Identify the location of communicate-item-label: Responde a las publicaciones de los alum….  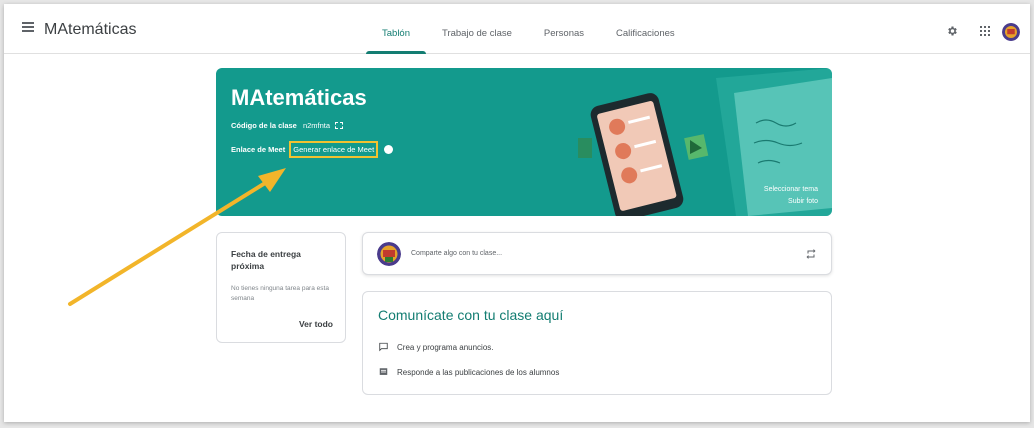
(478, 372).